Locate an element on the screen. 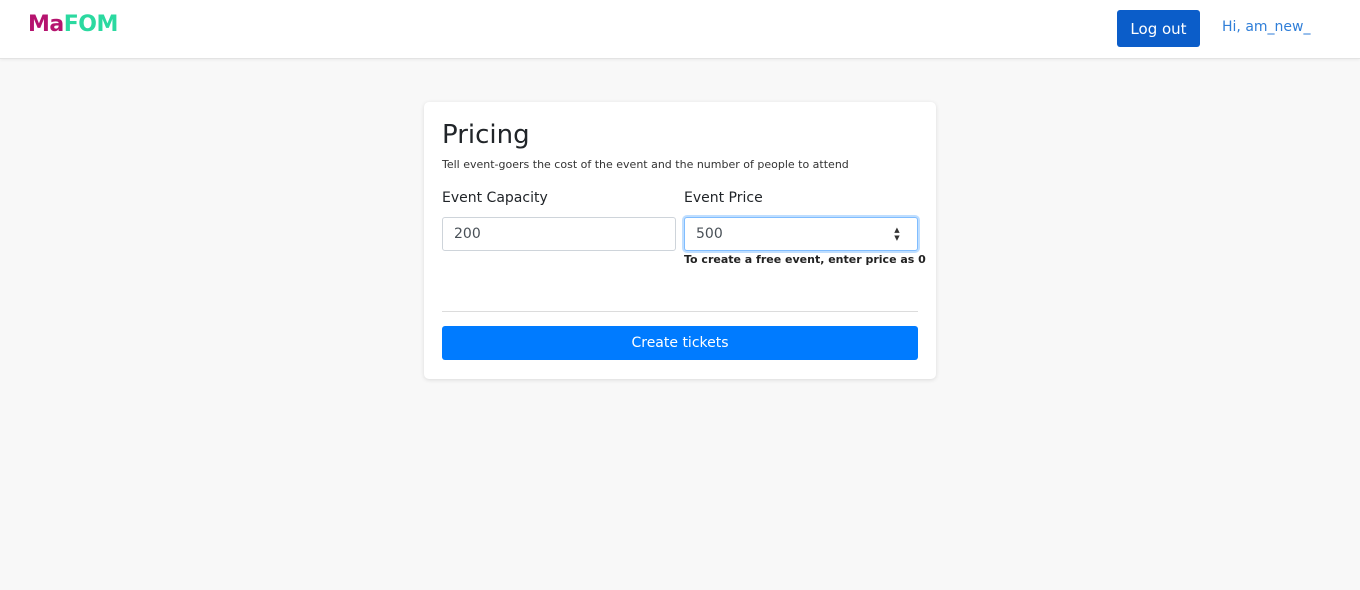 The height and width of the screenshot is (590, 1360). logo-text-ma: Ma is located at coordinates (46, 24).